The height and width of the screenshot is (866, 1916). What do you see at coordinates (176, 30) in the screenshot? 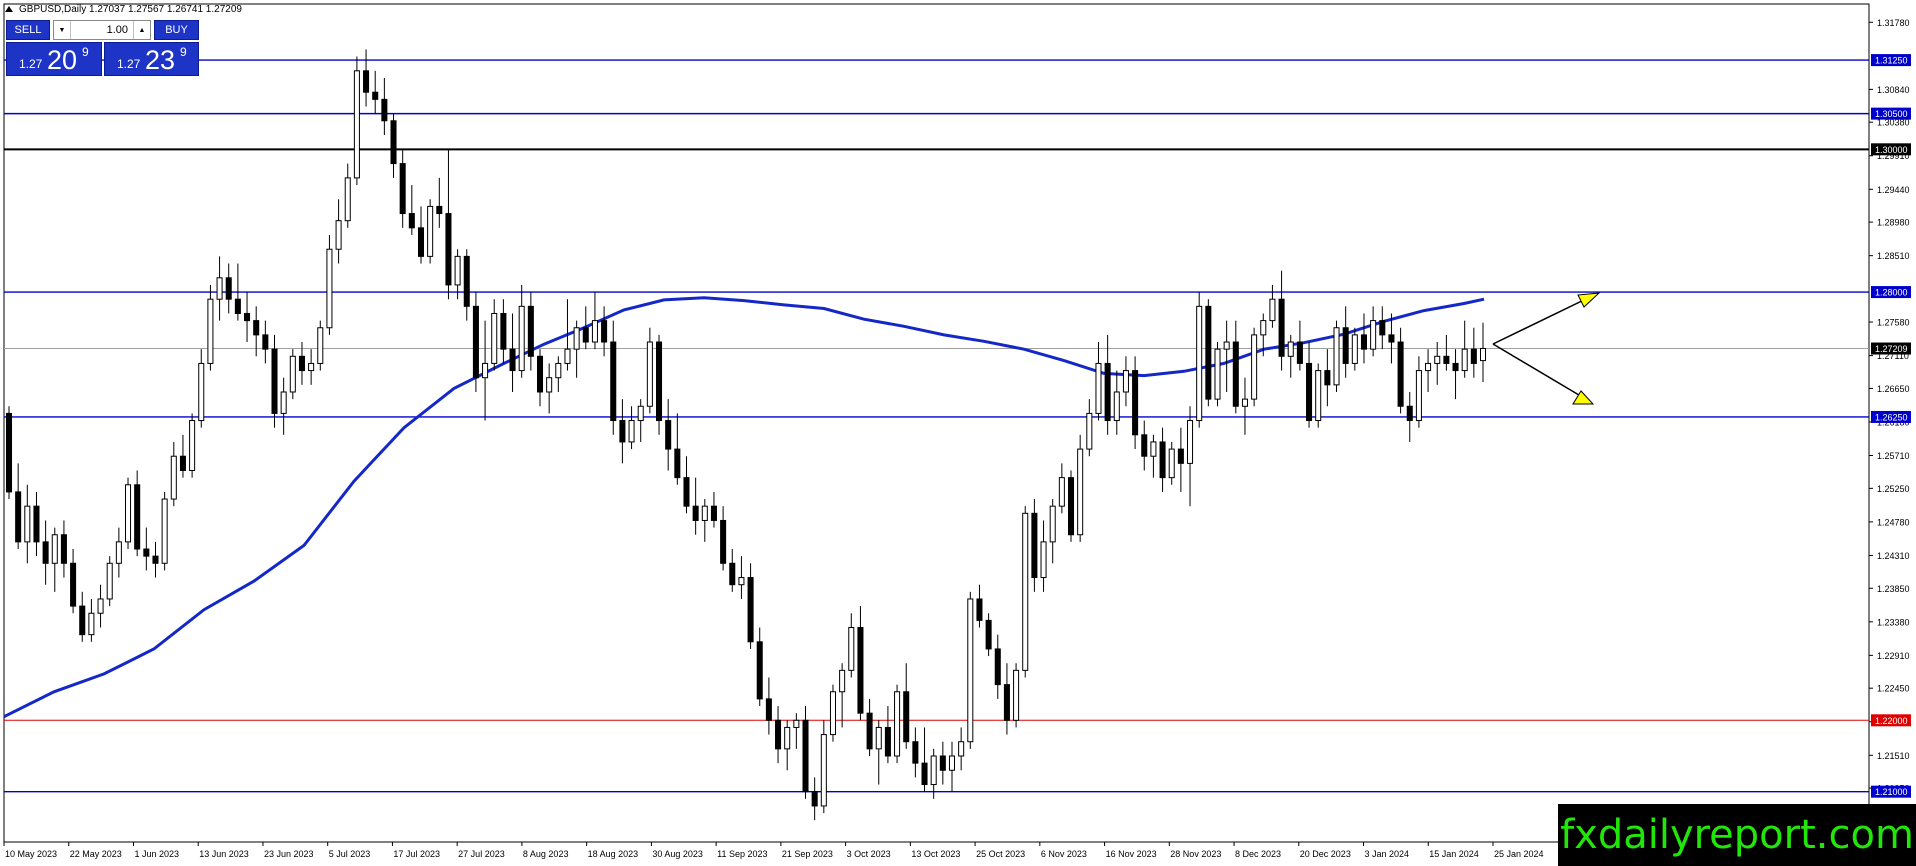
I see `buy-button: BUY` at bounding box center [176, 30].